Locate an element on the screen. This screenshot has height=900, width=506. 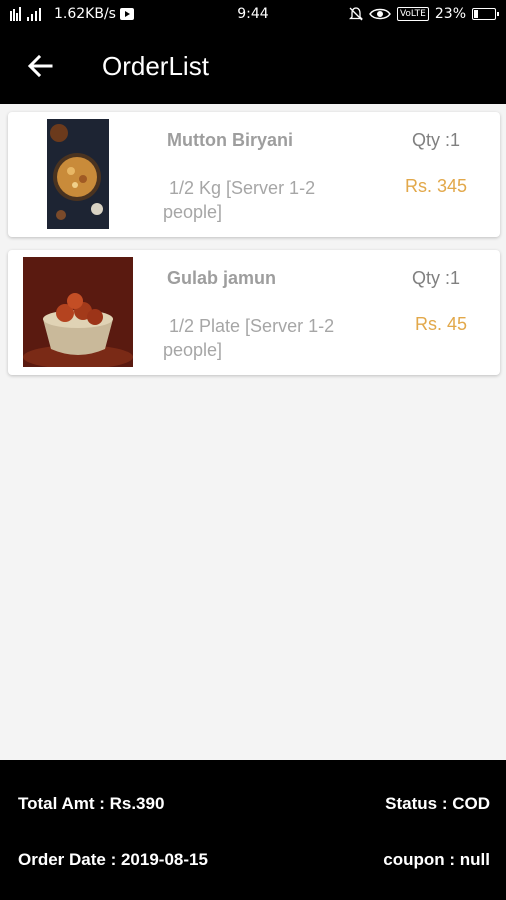
item-image-gulab-jamun is located at coordinates (78, 312).